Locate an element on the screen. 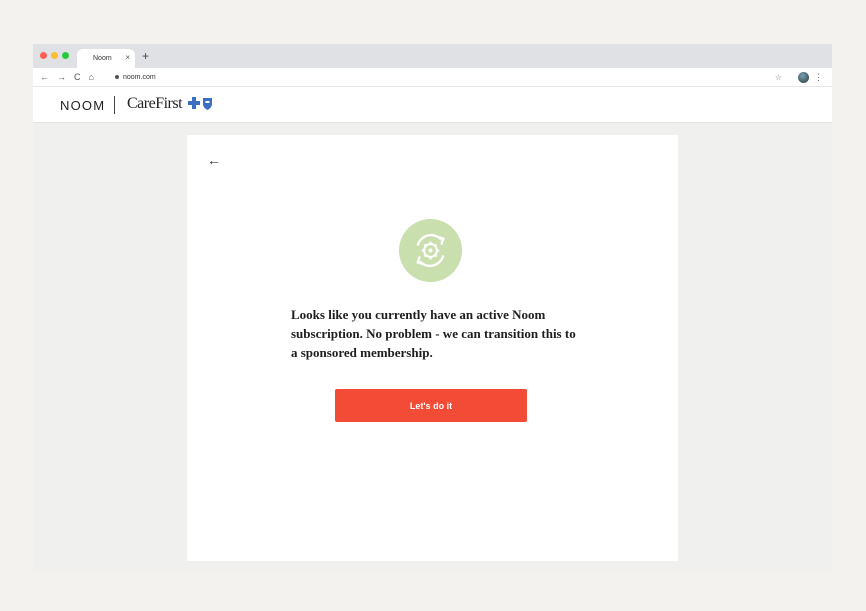  lock-icon is located at coordinates (117, 77).